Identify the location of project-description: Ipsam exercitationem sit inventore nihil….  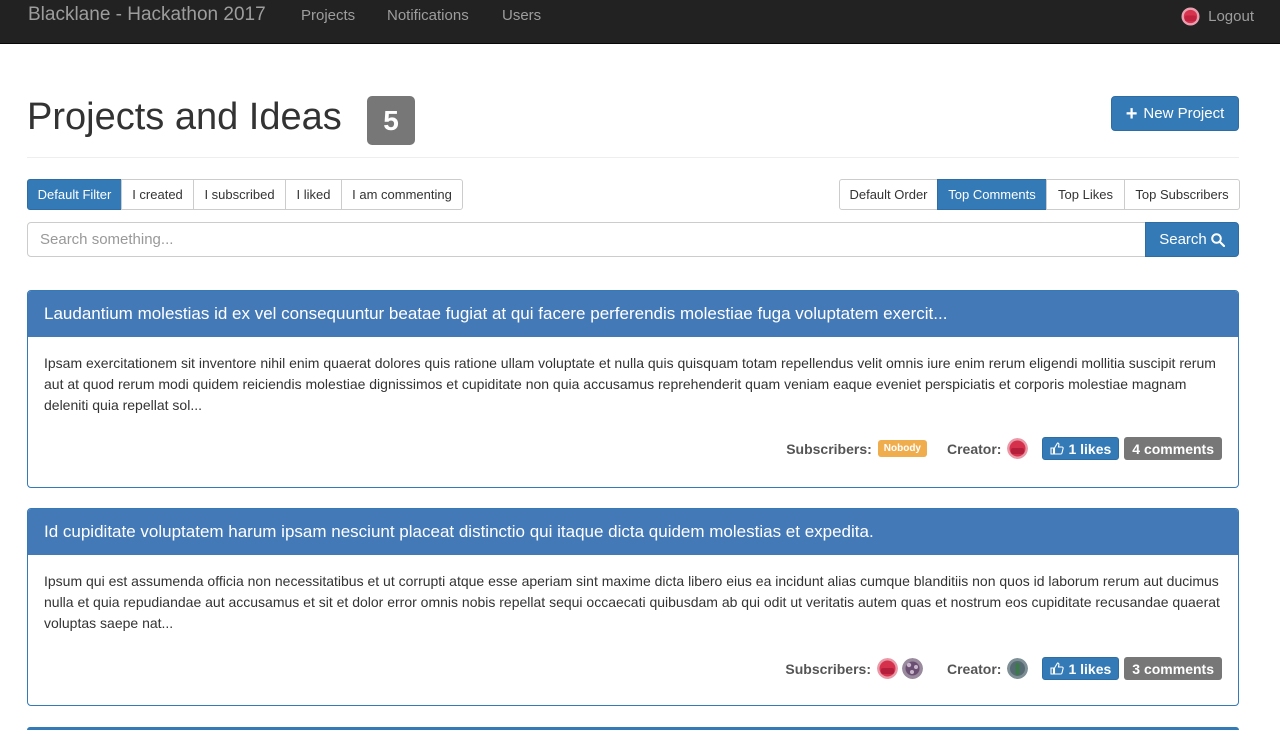
(630, 384).